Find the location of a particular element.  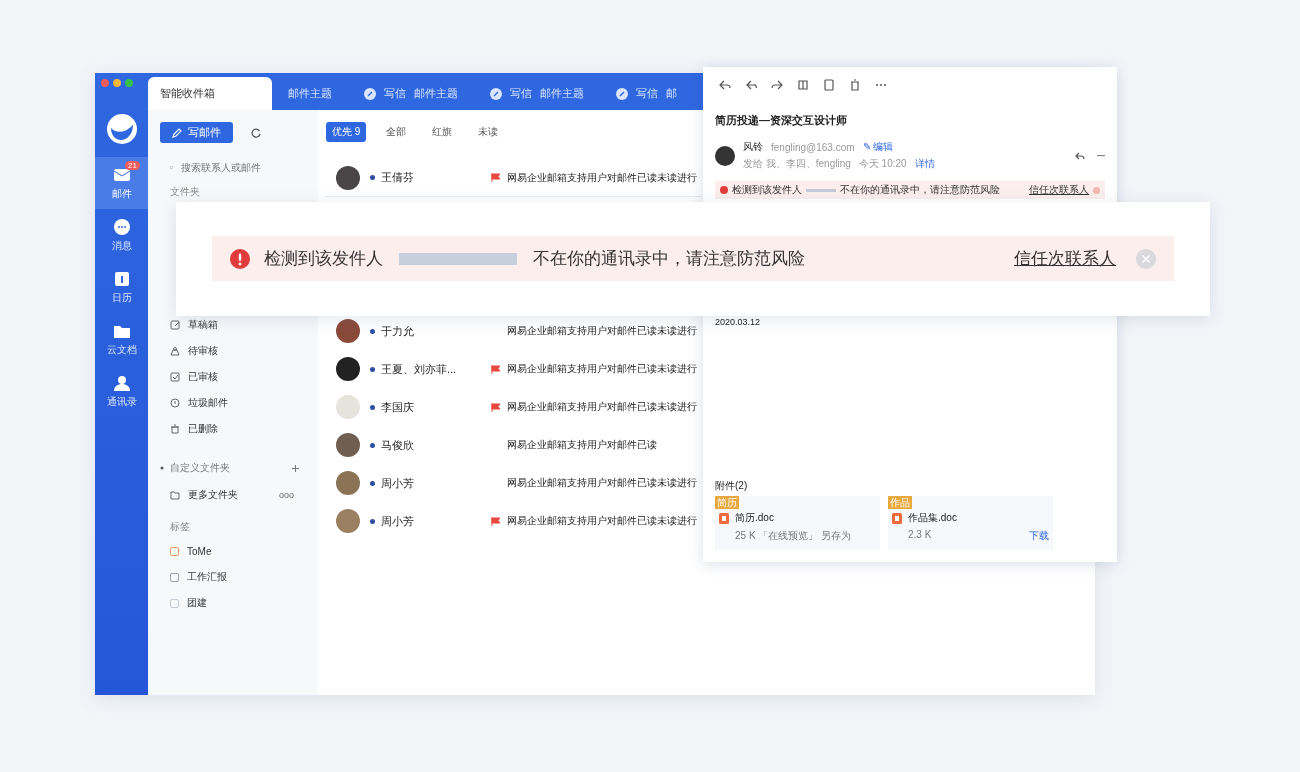

mail-subject: 网易企业邮箱支持用户对邮件已读 is located at coordinates (582, 445).